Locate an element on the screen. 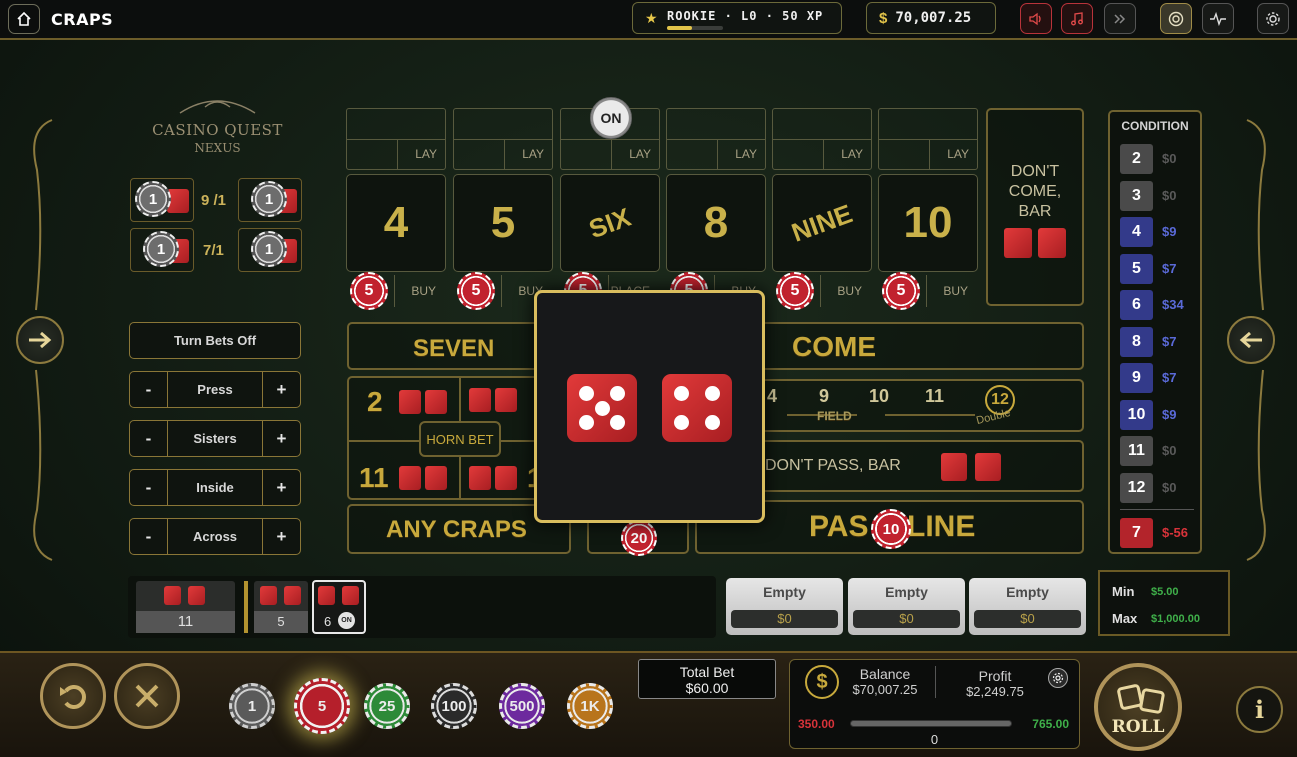  place-number-nine: NINE is located at coordinates (822, 223).